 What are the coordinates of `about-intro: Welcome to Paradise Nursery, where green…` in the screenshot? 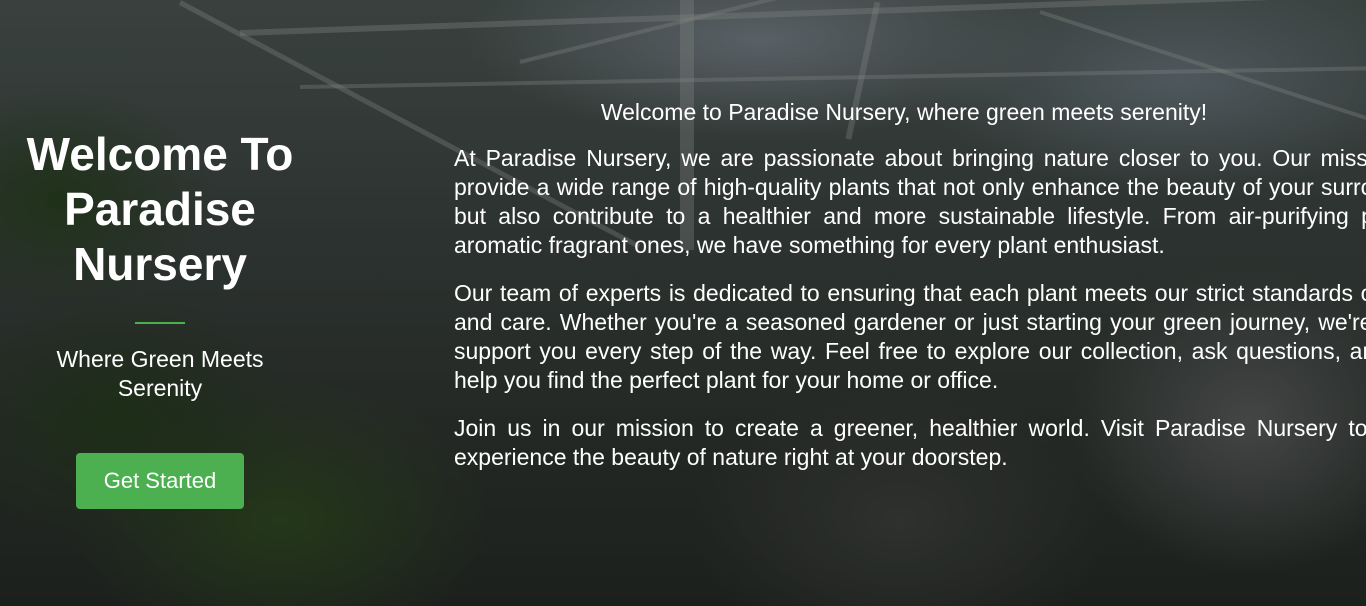 It's located at (904, 112).